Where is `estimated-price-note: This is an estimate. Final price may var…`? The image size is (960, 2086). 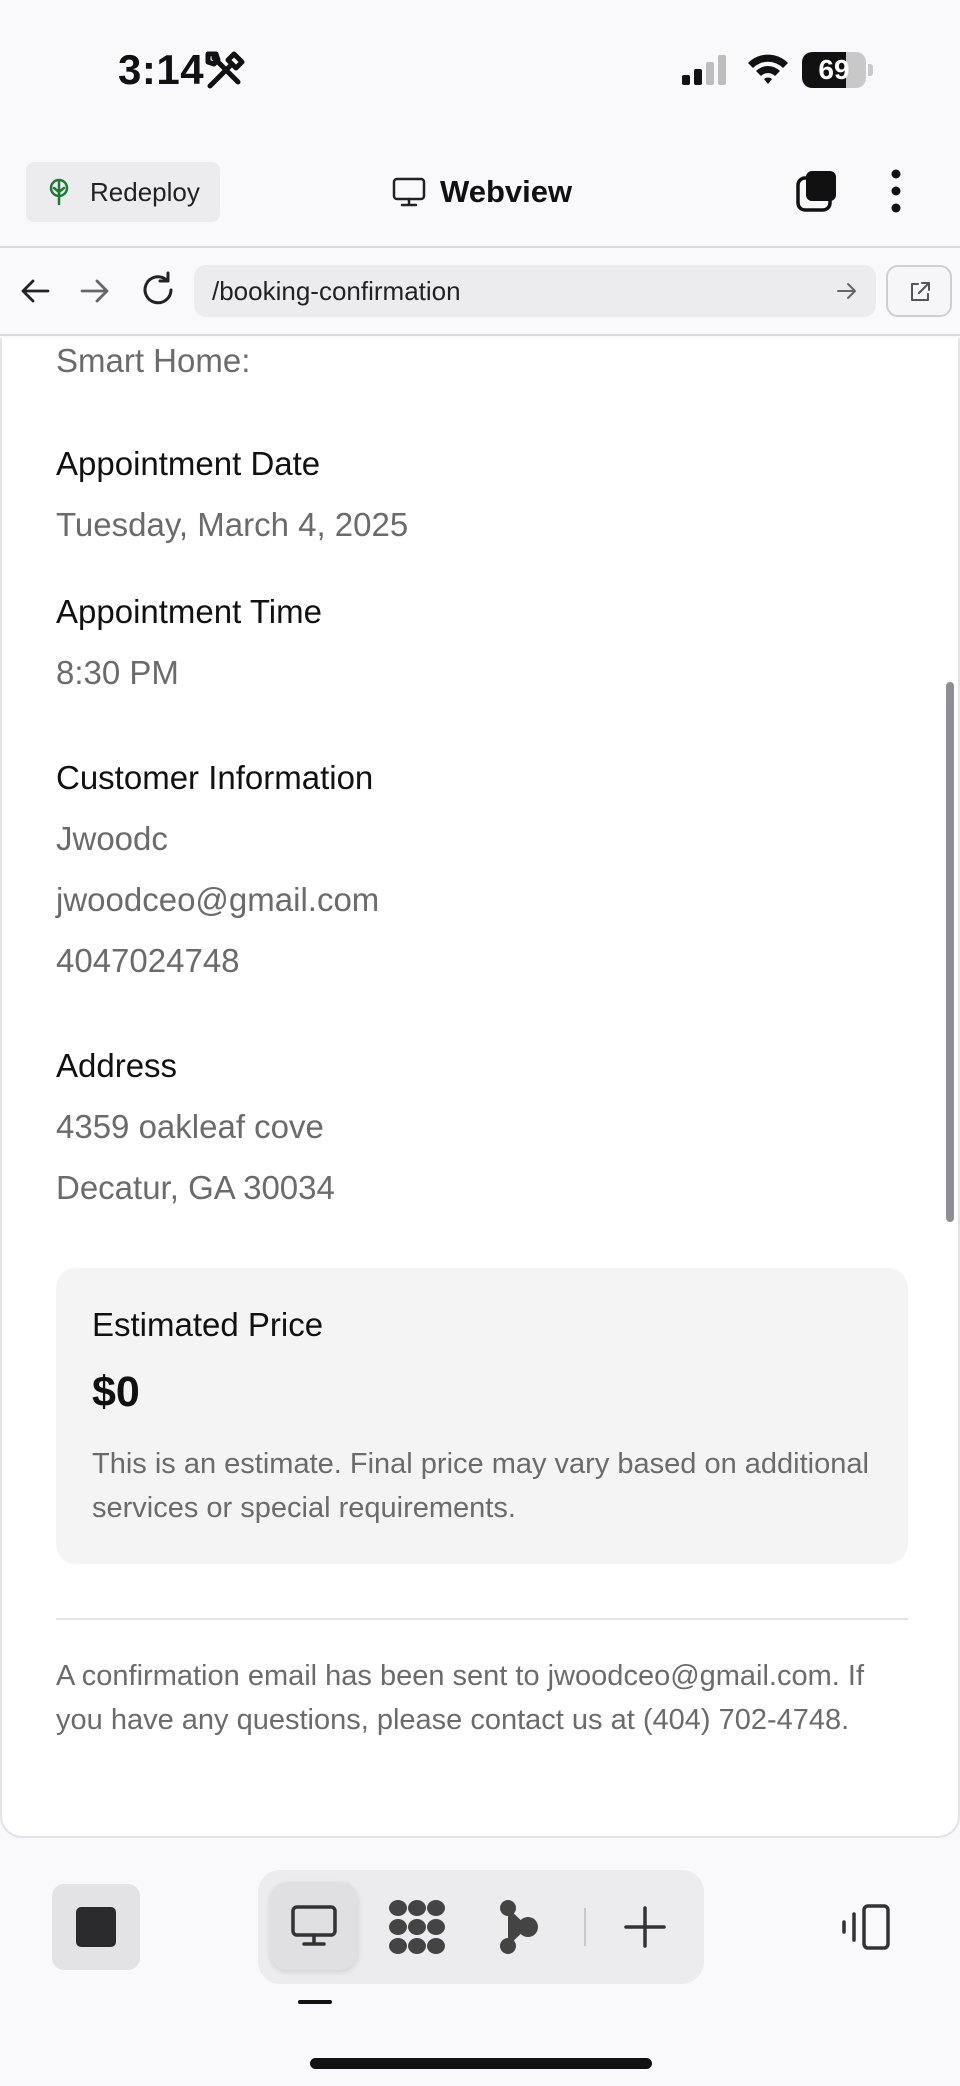
estimated-price-note: This is an estimate. Final price may var… is located at coordinates (480, 1486).